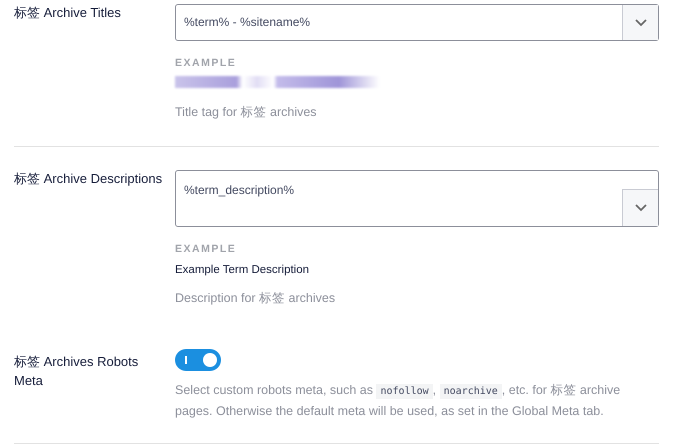  I want to click on toggle-switch, so click(198, 360).